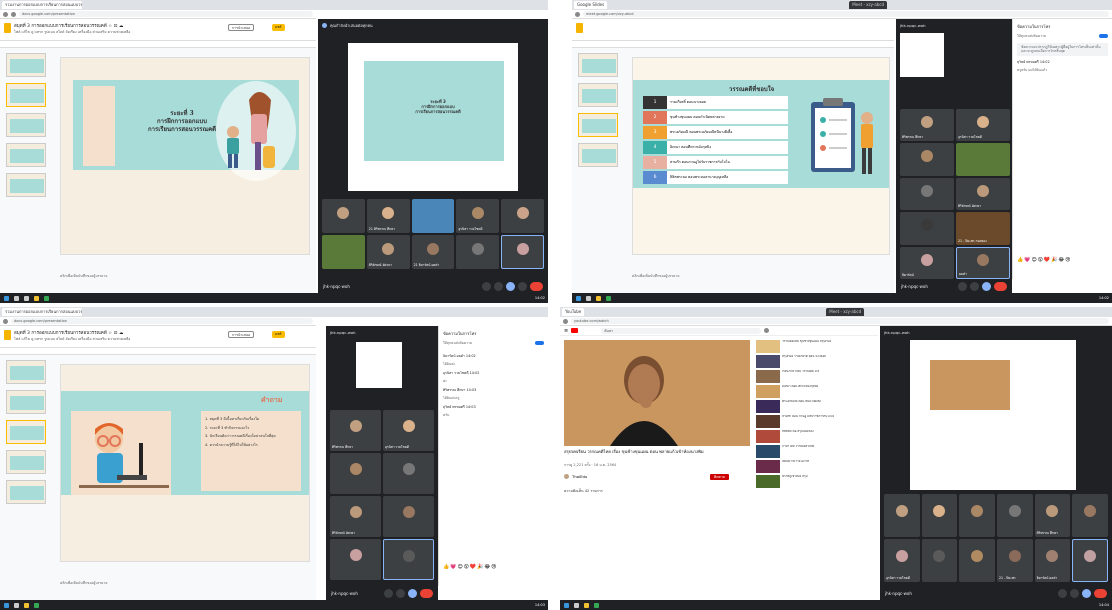 This screenshot has height=610, width=1112. I want to click on participant-tile: 21 ธิดารัตน์ ผลคำ, so click(433, 252).